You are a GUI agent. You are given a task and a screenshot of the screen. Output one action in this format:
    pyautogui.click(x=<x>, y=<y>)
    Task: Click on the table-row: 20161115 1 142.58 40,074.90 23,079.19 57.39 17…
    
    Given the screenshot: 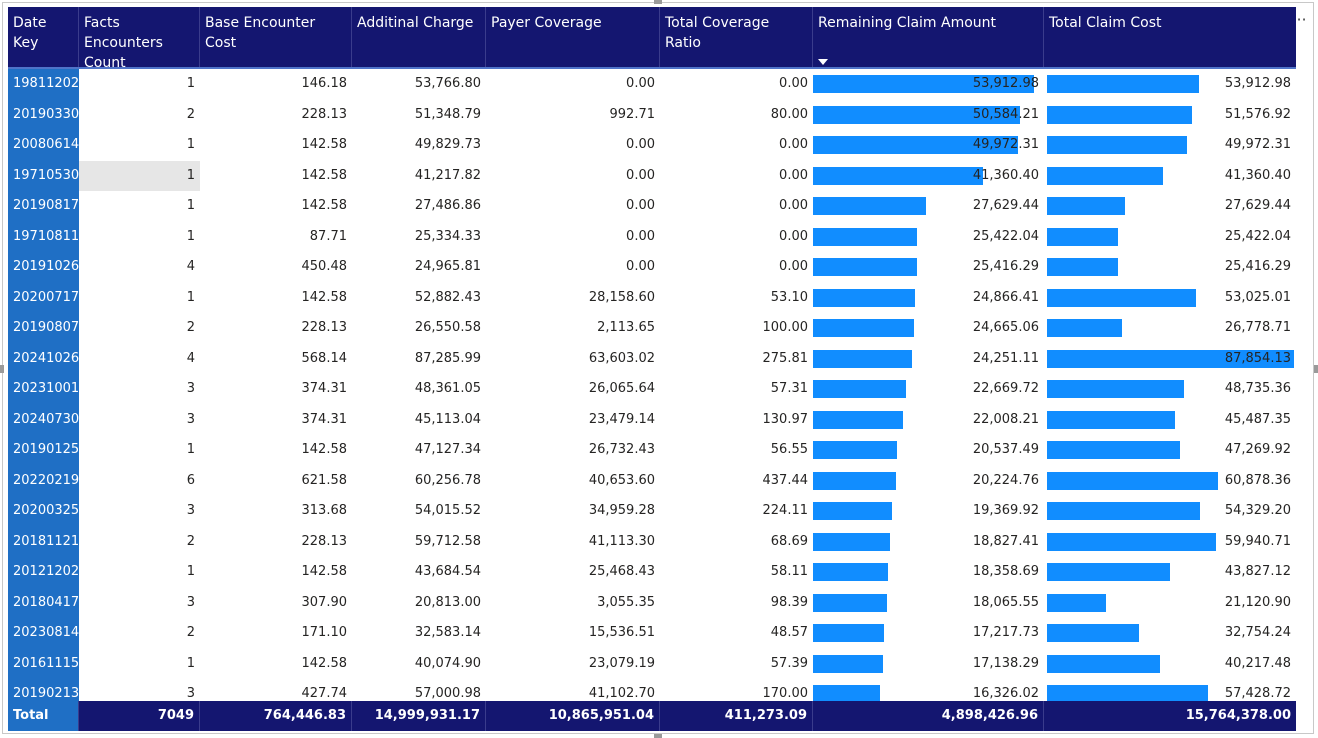 What is the action you would take?
    pyautogui.click(x=652, y=664)
    